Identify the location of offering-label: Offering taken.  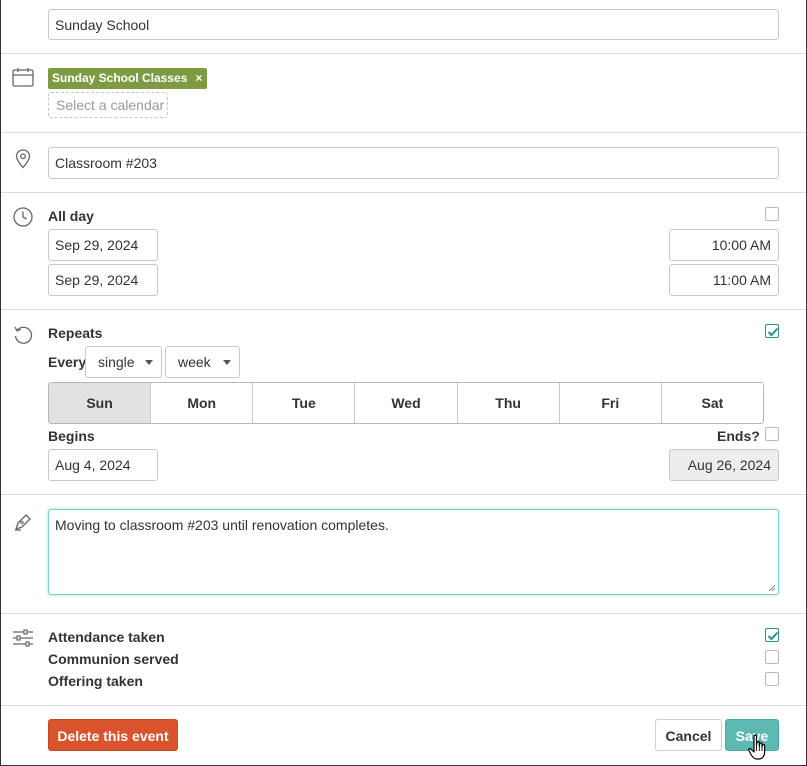
(95, 681).